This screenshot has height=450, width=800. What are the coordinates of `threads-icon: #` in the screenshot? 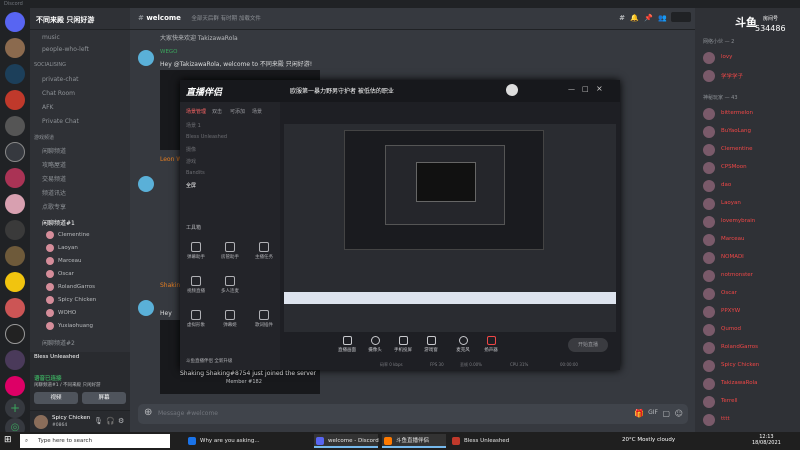 It's located at (622, 18).